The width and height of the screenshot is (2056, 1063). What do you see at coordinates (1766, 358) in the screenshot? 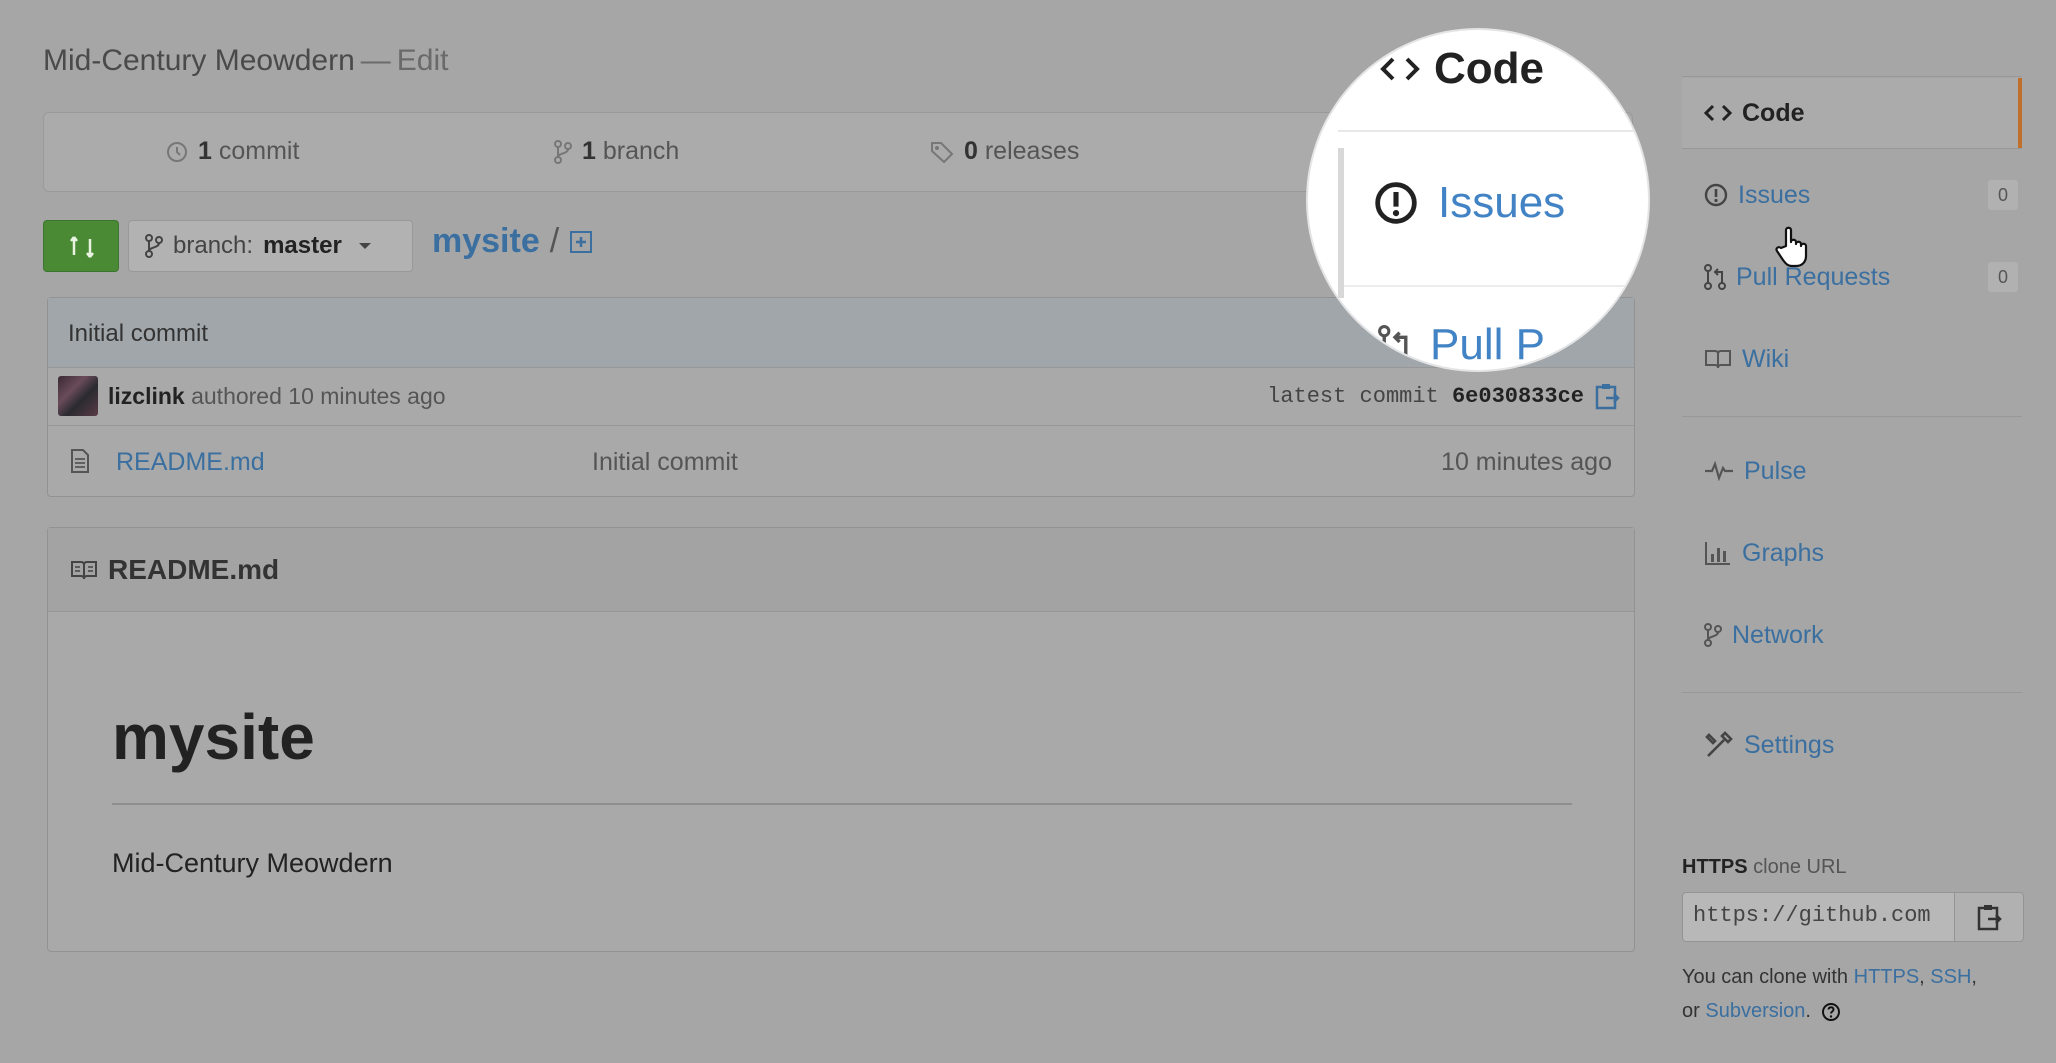
I see `nav-label-wiki: Wiki` at bounding box center [1766, 358].